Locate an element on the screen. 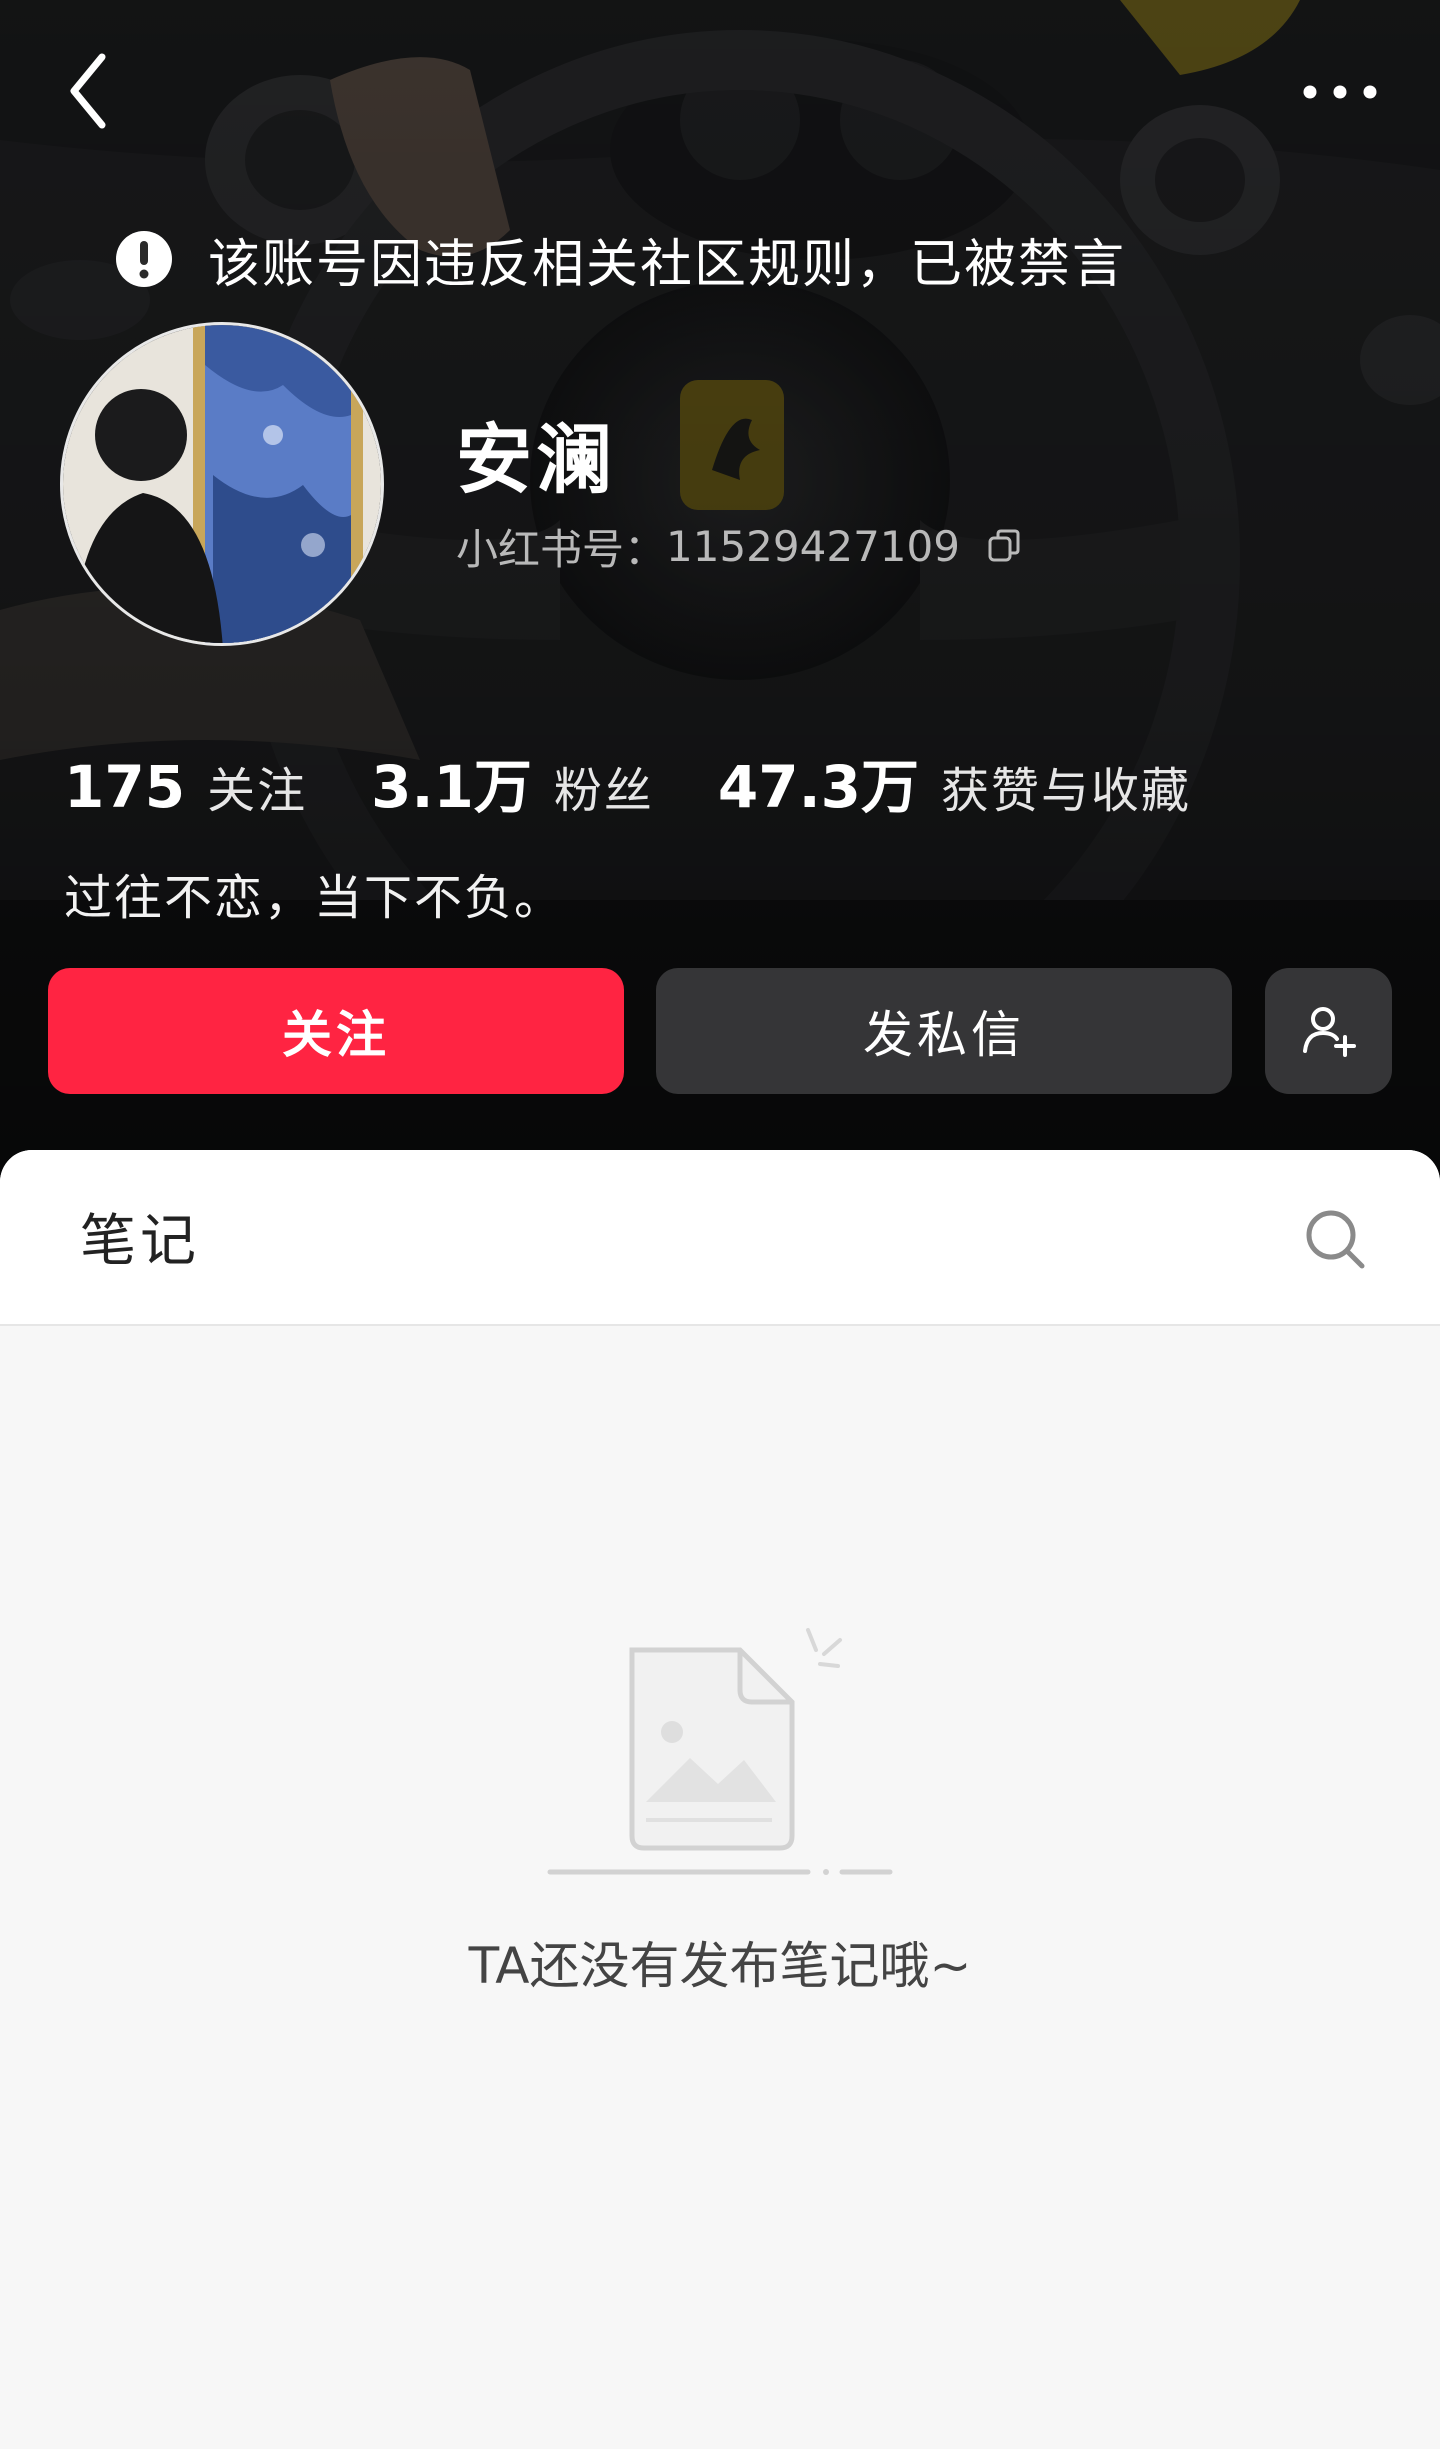  more-dots-icon is located at coordinates (1340, 92).